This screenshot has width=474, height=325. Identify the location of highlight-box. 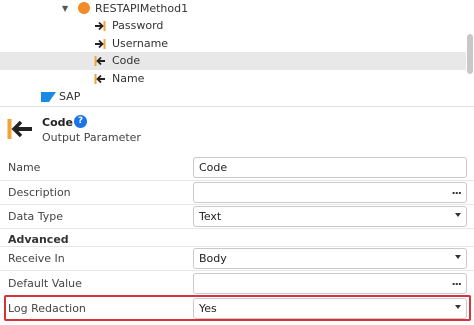
(237, 308).